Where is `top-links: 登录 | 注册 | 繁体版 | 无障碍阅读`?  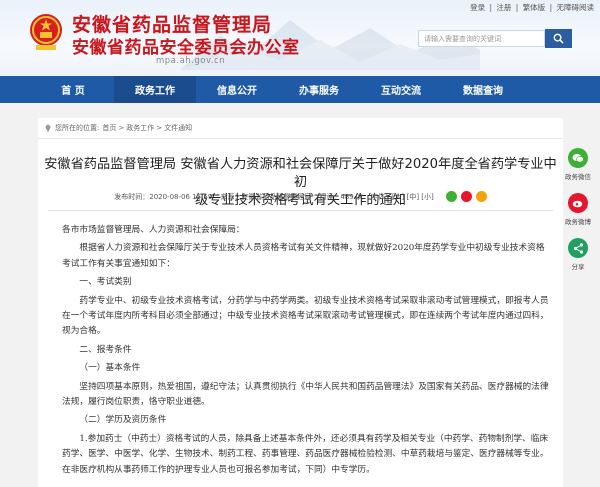 top-links: 登录 | 注册 | 繁体版 | 无障碍阅读 is located at coordinates (531, 7).